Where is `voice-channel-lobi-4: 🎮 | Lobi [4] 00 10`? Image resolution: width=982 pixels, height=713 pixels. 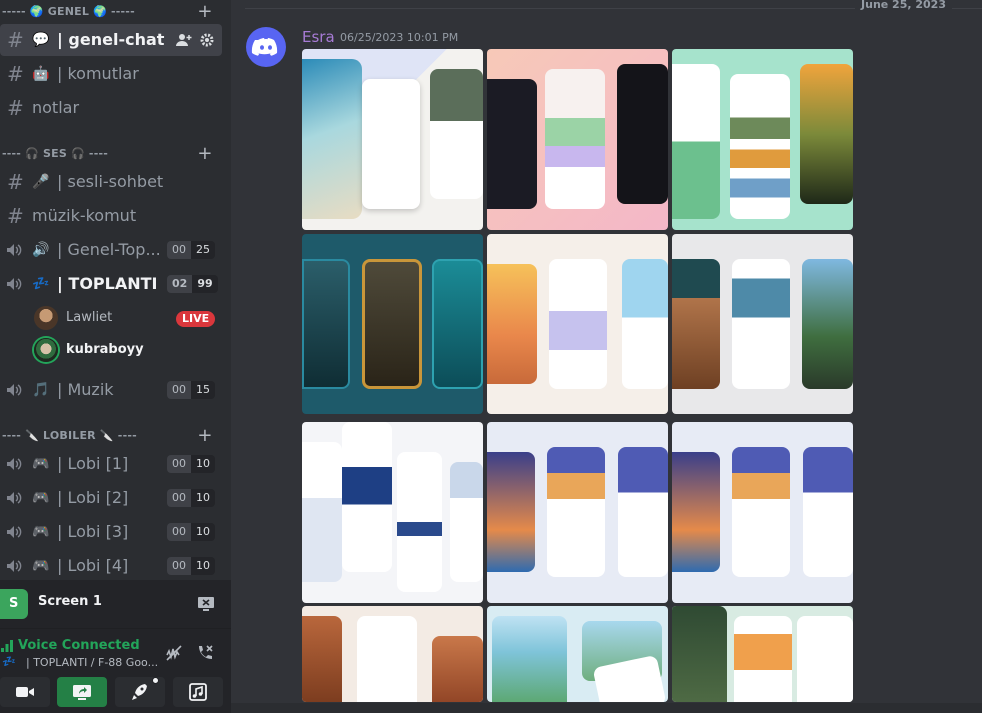
voice-channel-lobi-4: 🎮 | Lobi [4] 00 10 is located at coordinates (111, 565).